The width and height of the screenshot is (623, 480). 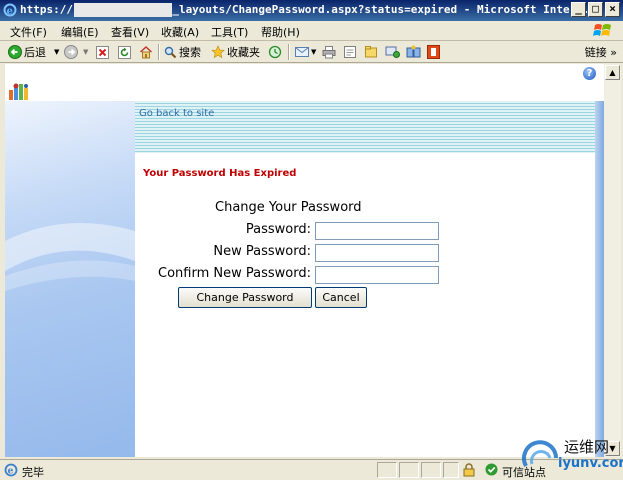 What do you see at coordinates (589, 73) in the screenshot?
I see `help-icon: ?` at bounding box center [589, 73].